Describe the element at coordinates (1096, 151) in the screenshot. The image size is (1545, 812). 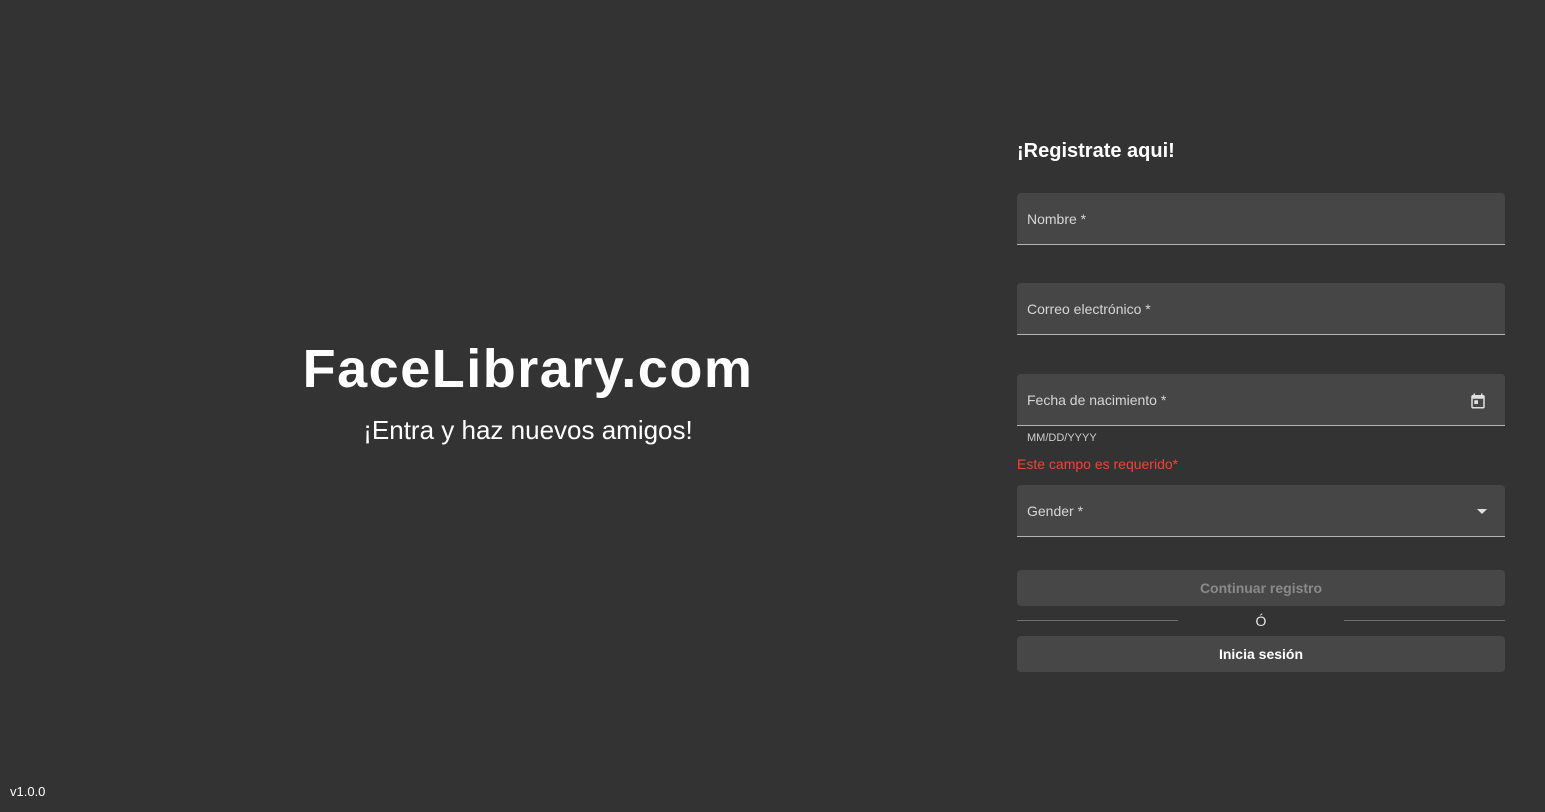
I see `form-title: ¡Registrate aqui!` at that location.